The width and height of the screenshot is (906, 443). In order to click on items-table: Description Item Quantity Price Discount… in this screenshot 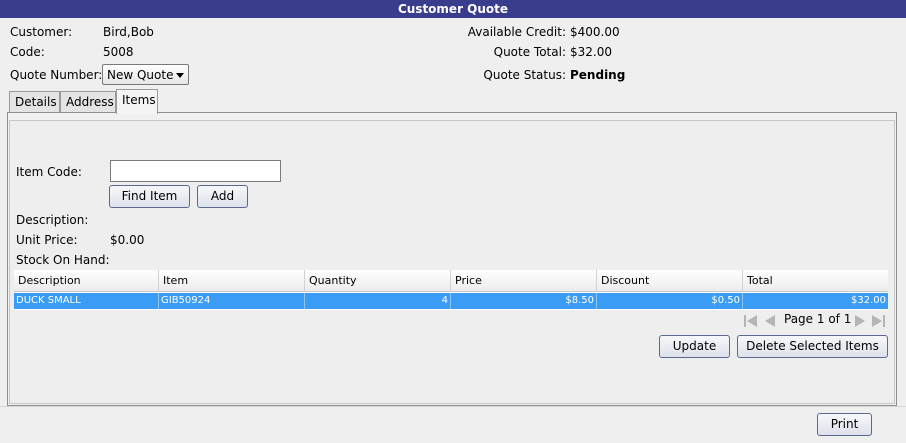, I will do `click(451, 290)`.